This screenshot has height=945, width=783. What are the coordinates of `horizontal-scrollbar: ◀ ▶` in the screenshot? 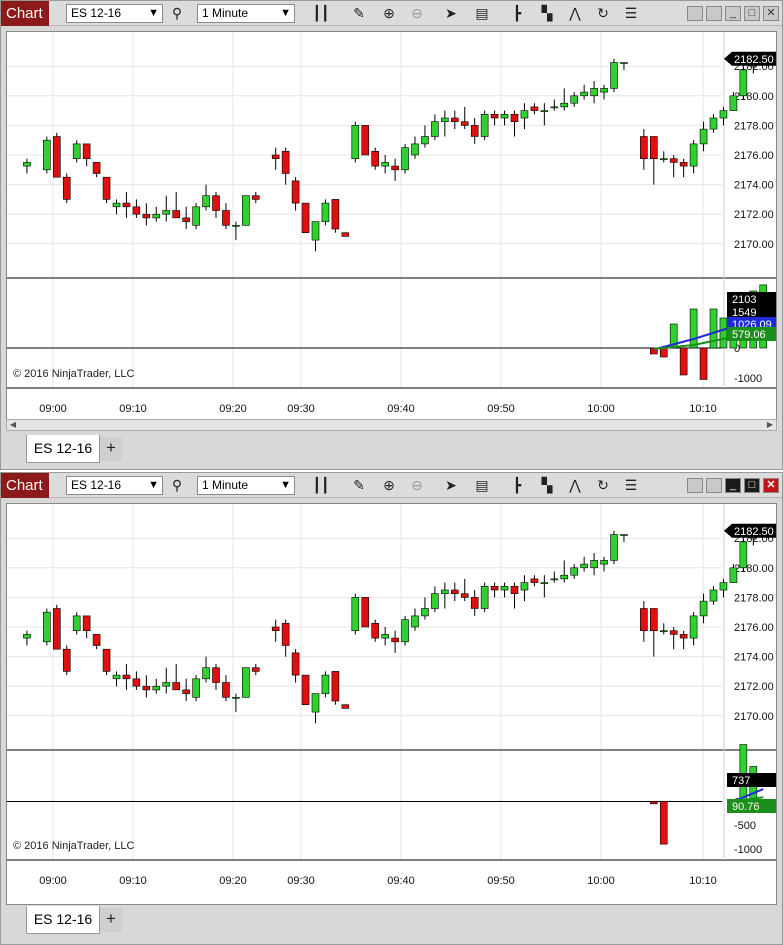 It's located at (391, 425).